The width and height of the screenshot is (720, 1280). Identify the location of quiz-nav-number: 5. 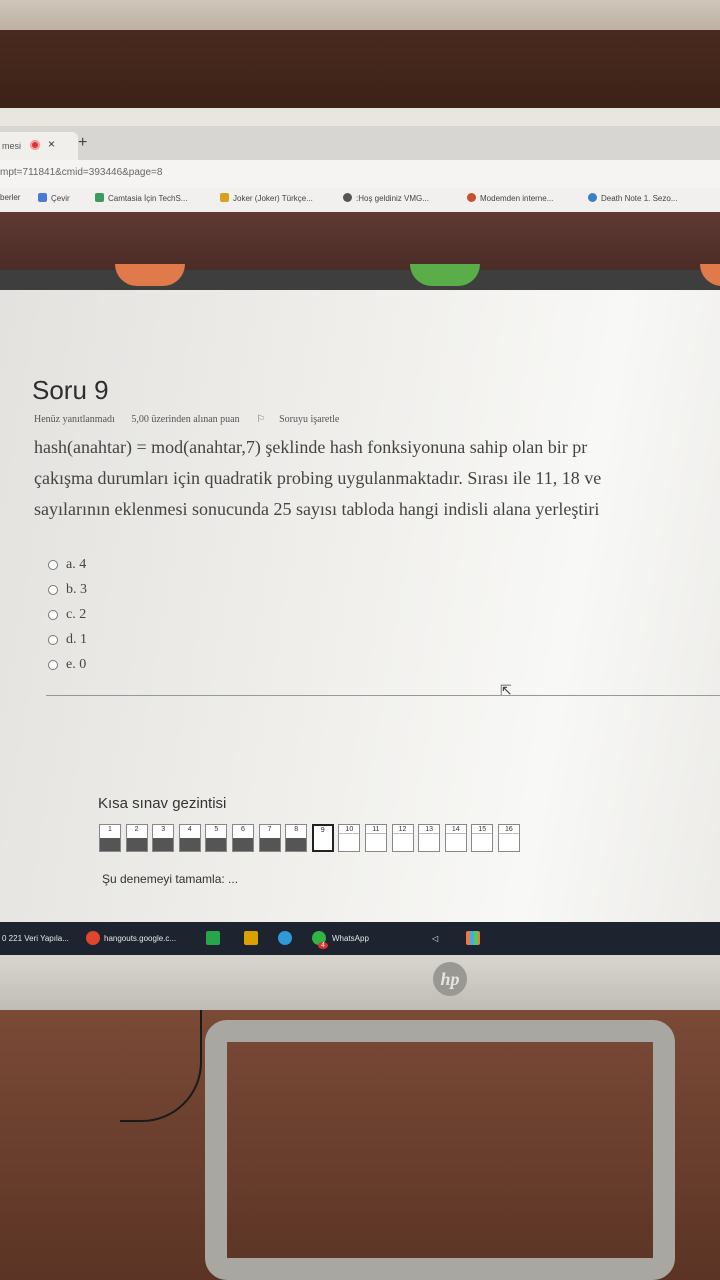
(216, 829).